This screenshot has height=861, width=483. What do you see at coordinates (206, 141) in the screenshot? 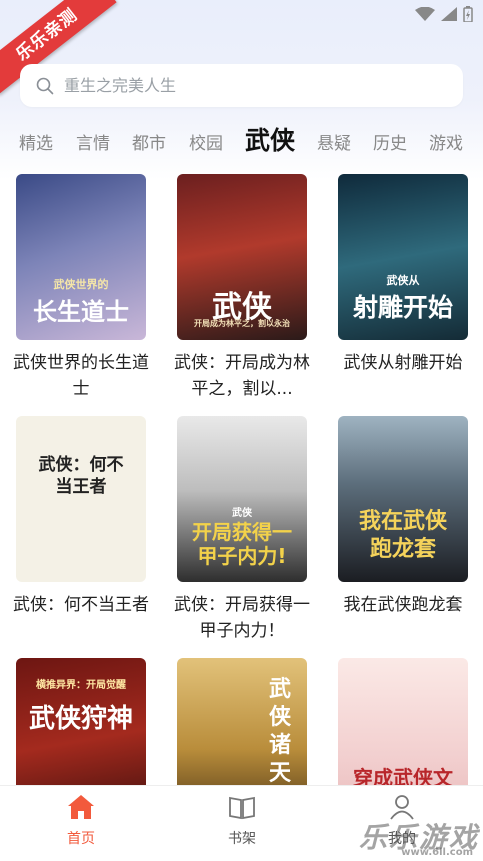
I see `tab-xiaoyuan: 校园` at bounding box center [206, 141].